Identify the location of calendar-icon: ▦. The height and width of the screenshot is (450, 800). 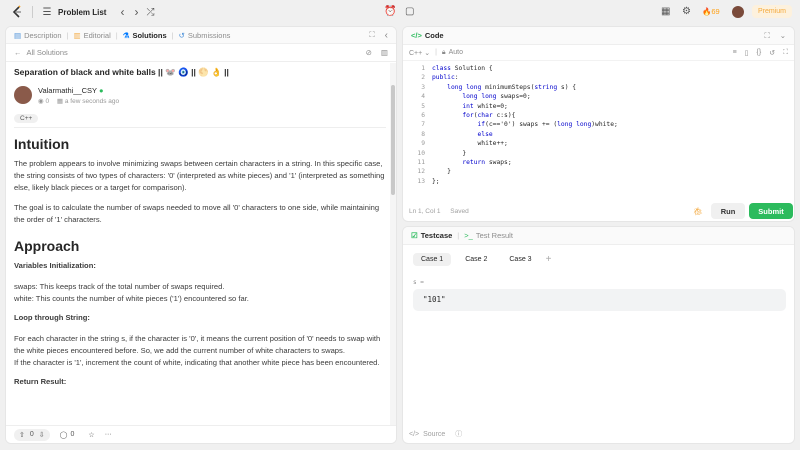
(60, 101).